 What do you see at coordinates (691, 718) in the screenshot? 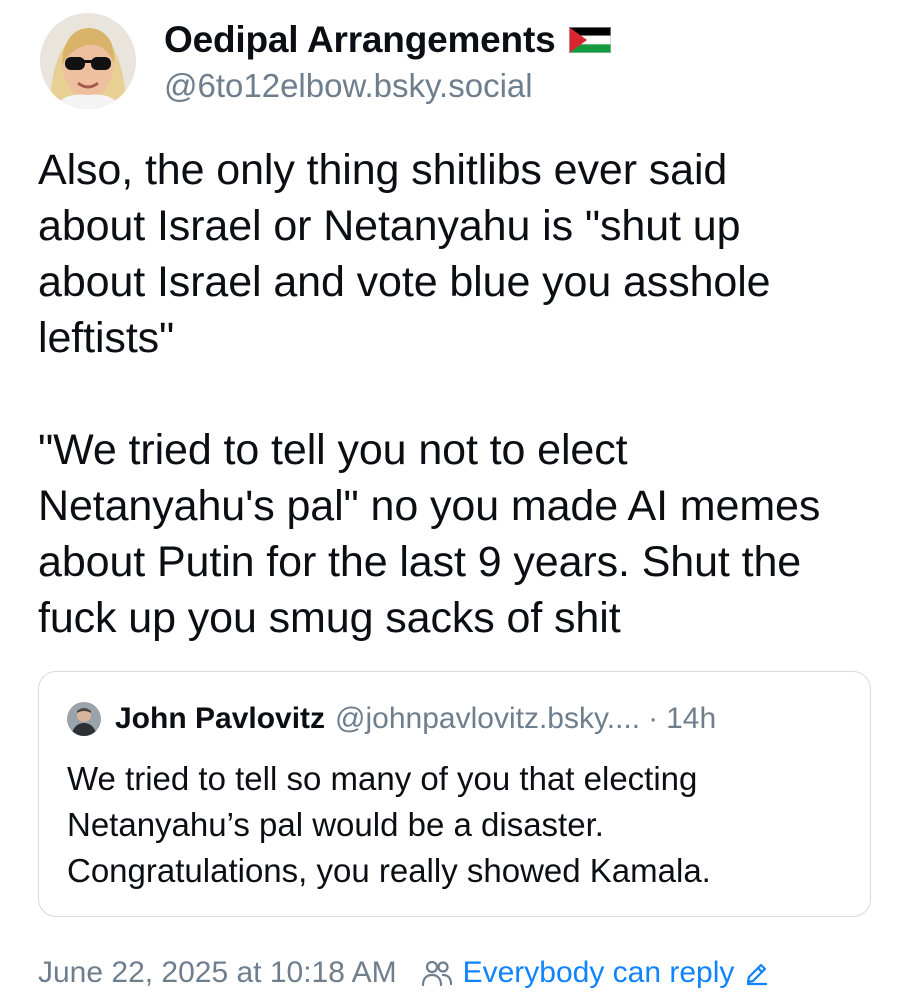
I see `quoted-post-time: 14h` at bounding box center [691, 718].